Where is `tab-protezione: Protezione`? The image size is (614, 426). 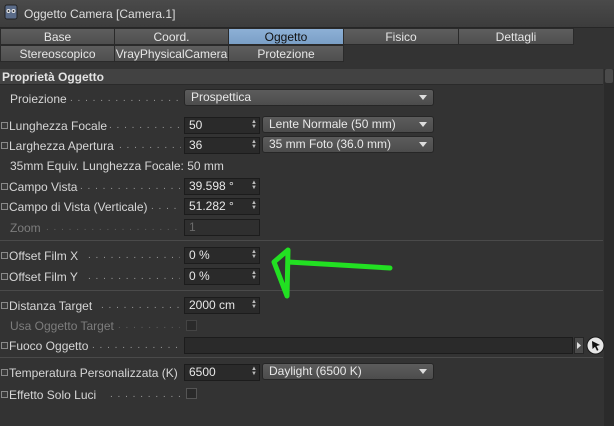
tab-protezione: Protezione is located at coordinates (286, 53).